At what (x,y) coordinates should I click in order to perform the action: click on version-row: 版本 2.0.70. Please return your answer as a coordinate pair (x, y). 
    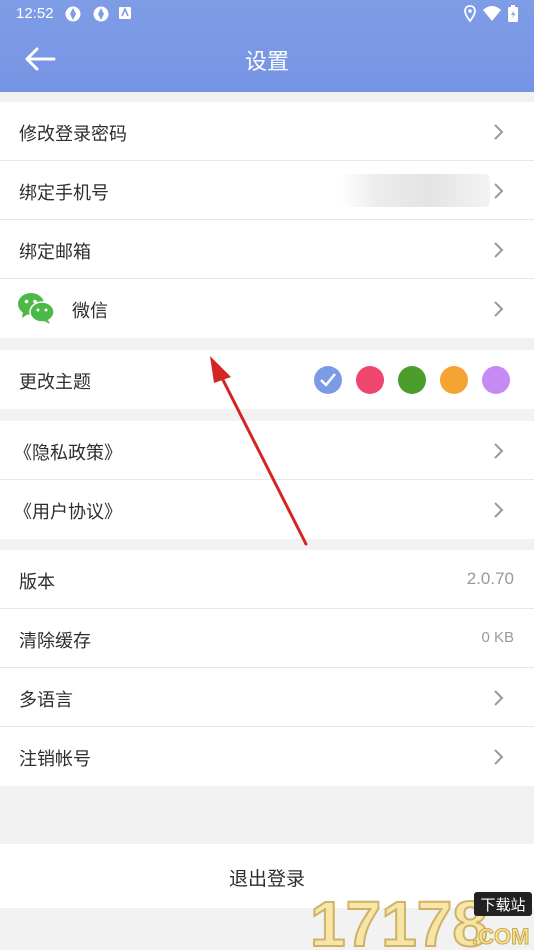
    Looking at the image, I should click on (267, 579).